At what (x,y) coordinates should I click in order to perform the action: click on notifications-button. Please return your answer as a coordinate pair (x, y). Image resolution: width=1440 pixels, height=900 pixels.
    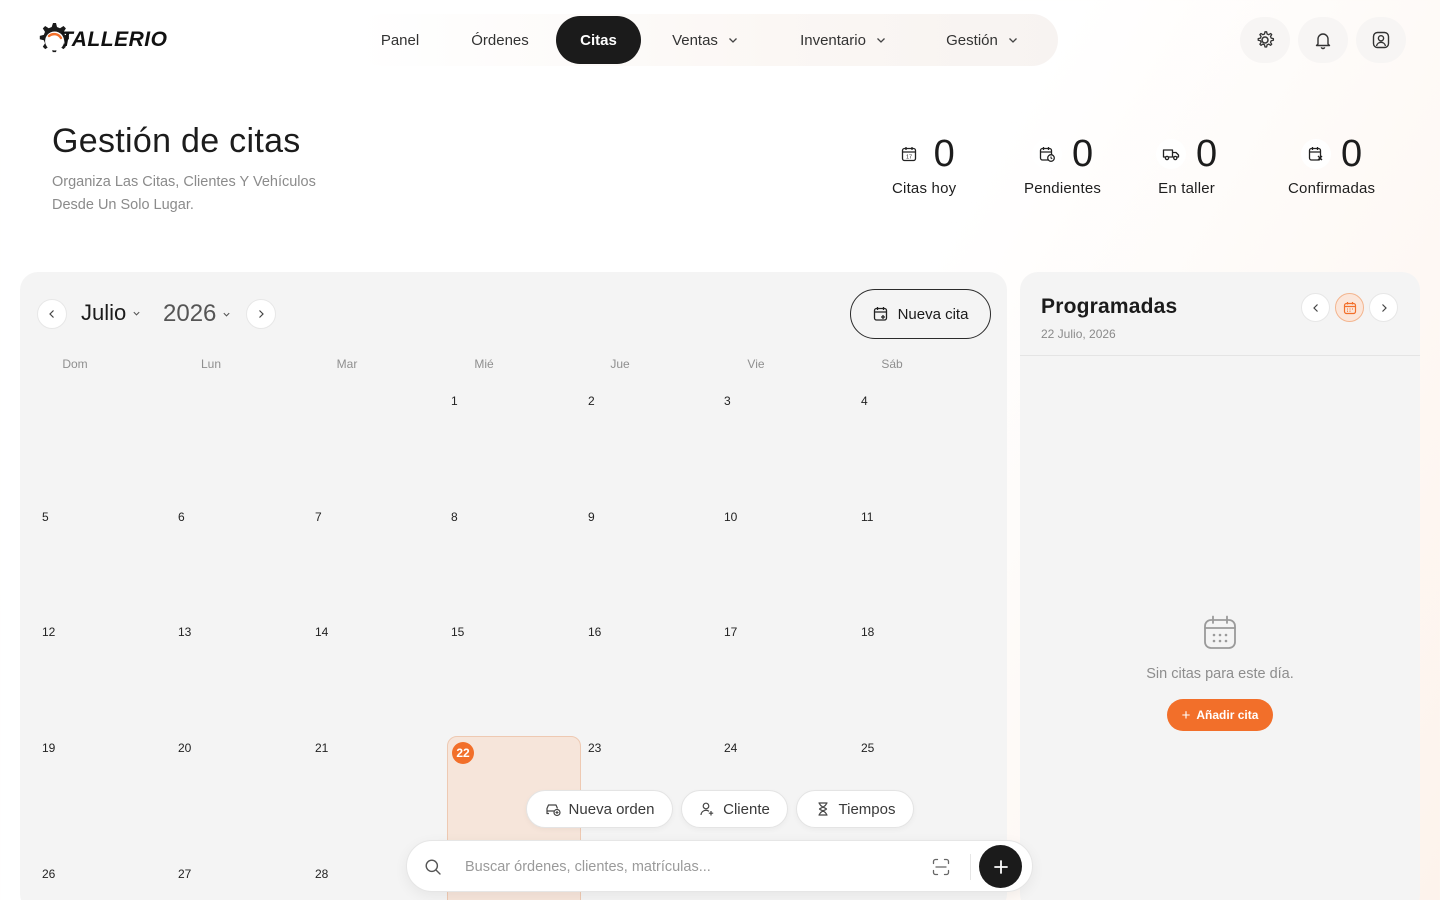
    Looking at the image, I should click on (1323, 40).